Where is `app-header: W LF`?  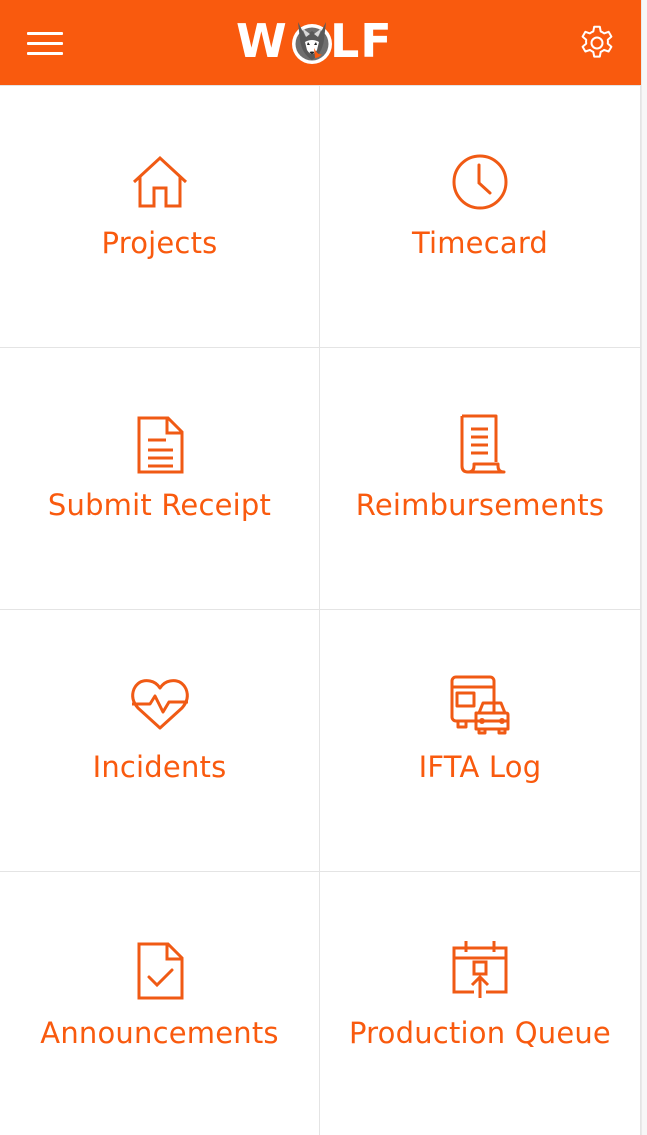
app-header: W LF is located at coordinates (320, 42).